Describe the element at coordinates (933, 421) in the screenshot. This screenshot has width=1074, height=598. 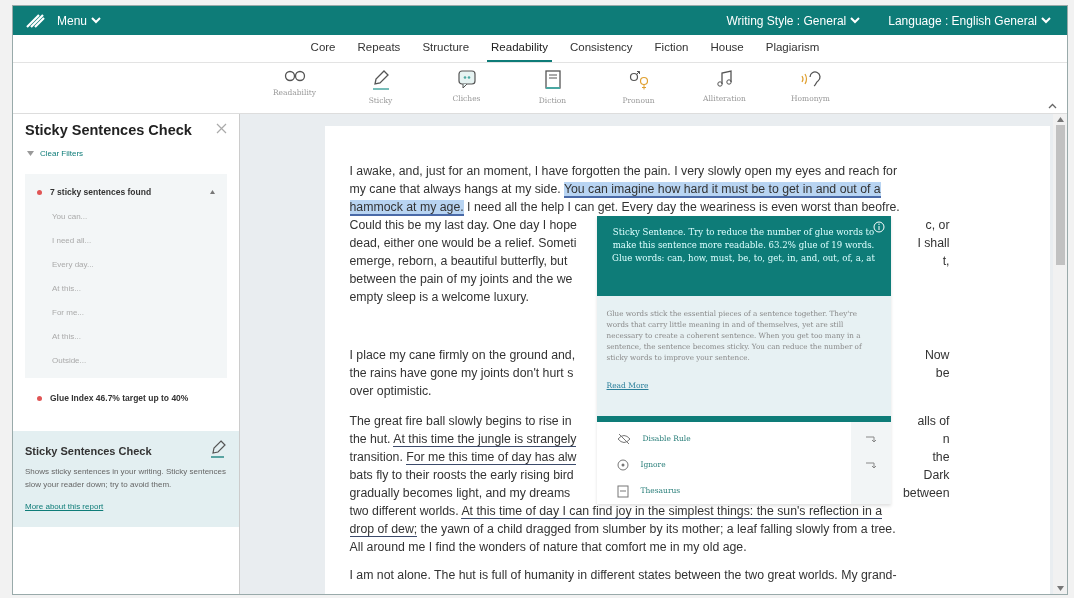
I see `document-text: alls of` at that location.